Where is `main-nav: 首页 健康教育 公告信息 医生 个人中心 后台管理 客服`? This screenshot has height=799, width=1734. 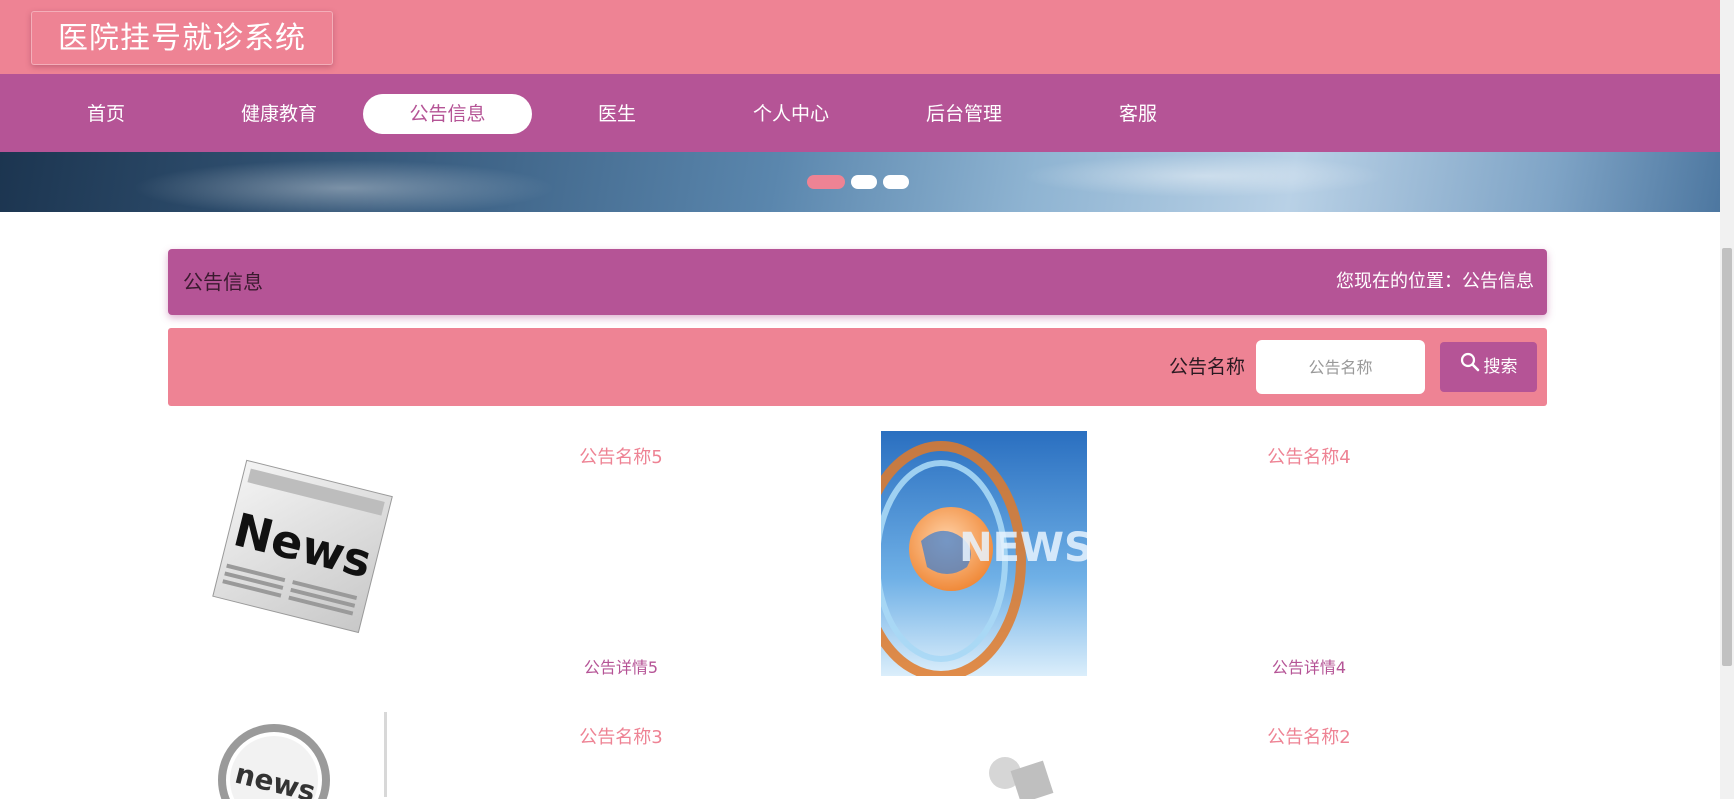 main-nav: 首页 健康教育 公告信息 医生 个人中心 后台管理 客服 is located at coordinates (860, 113).